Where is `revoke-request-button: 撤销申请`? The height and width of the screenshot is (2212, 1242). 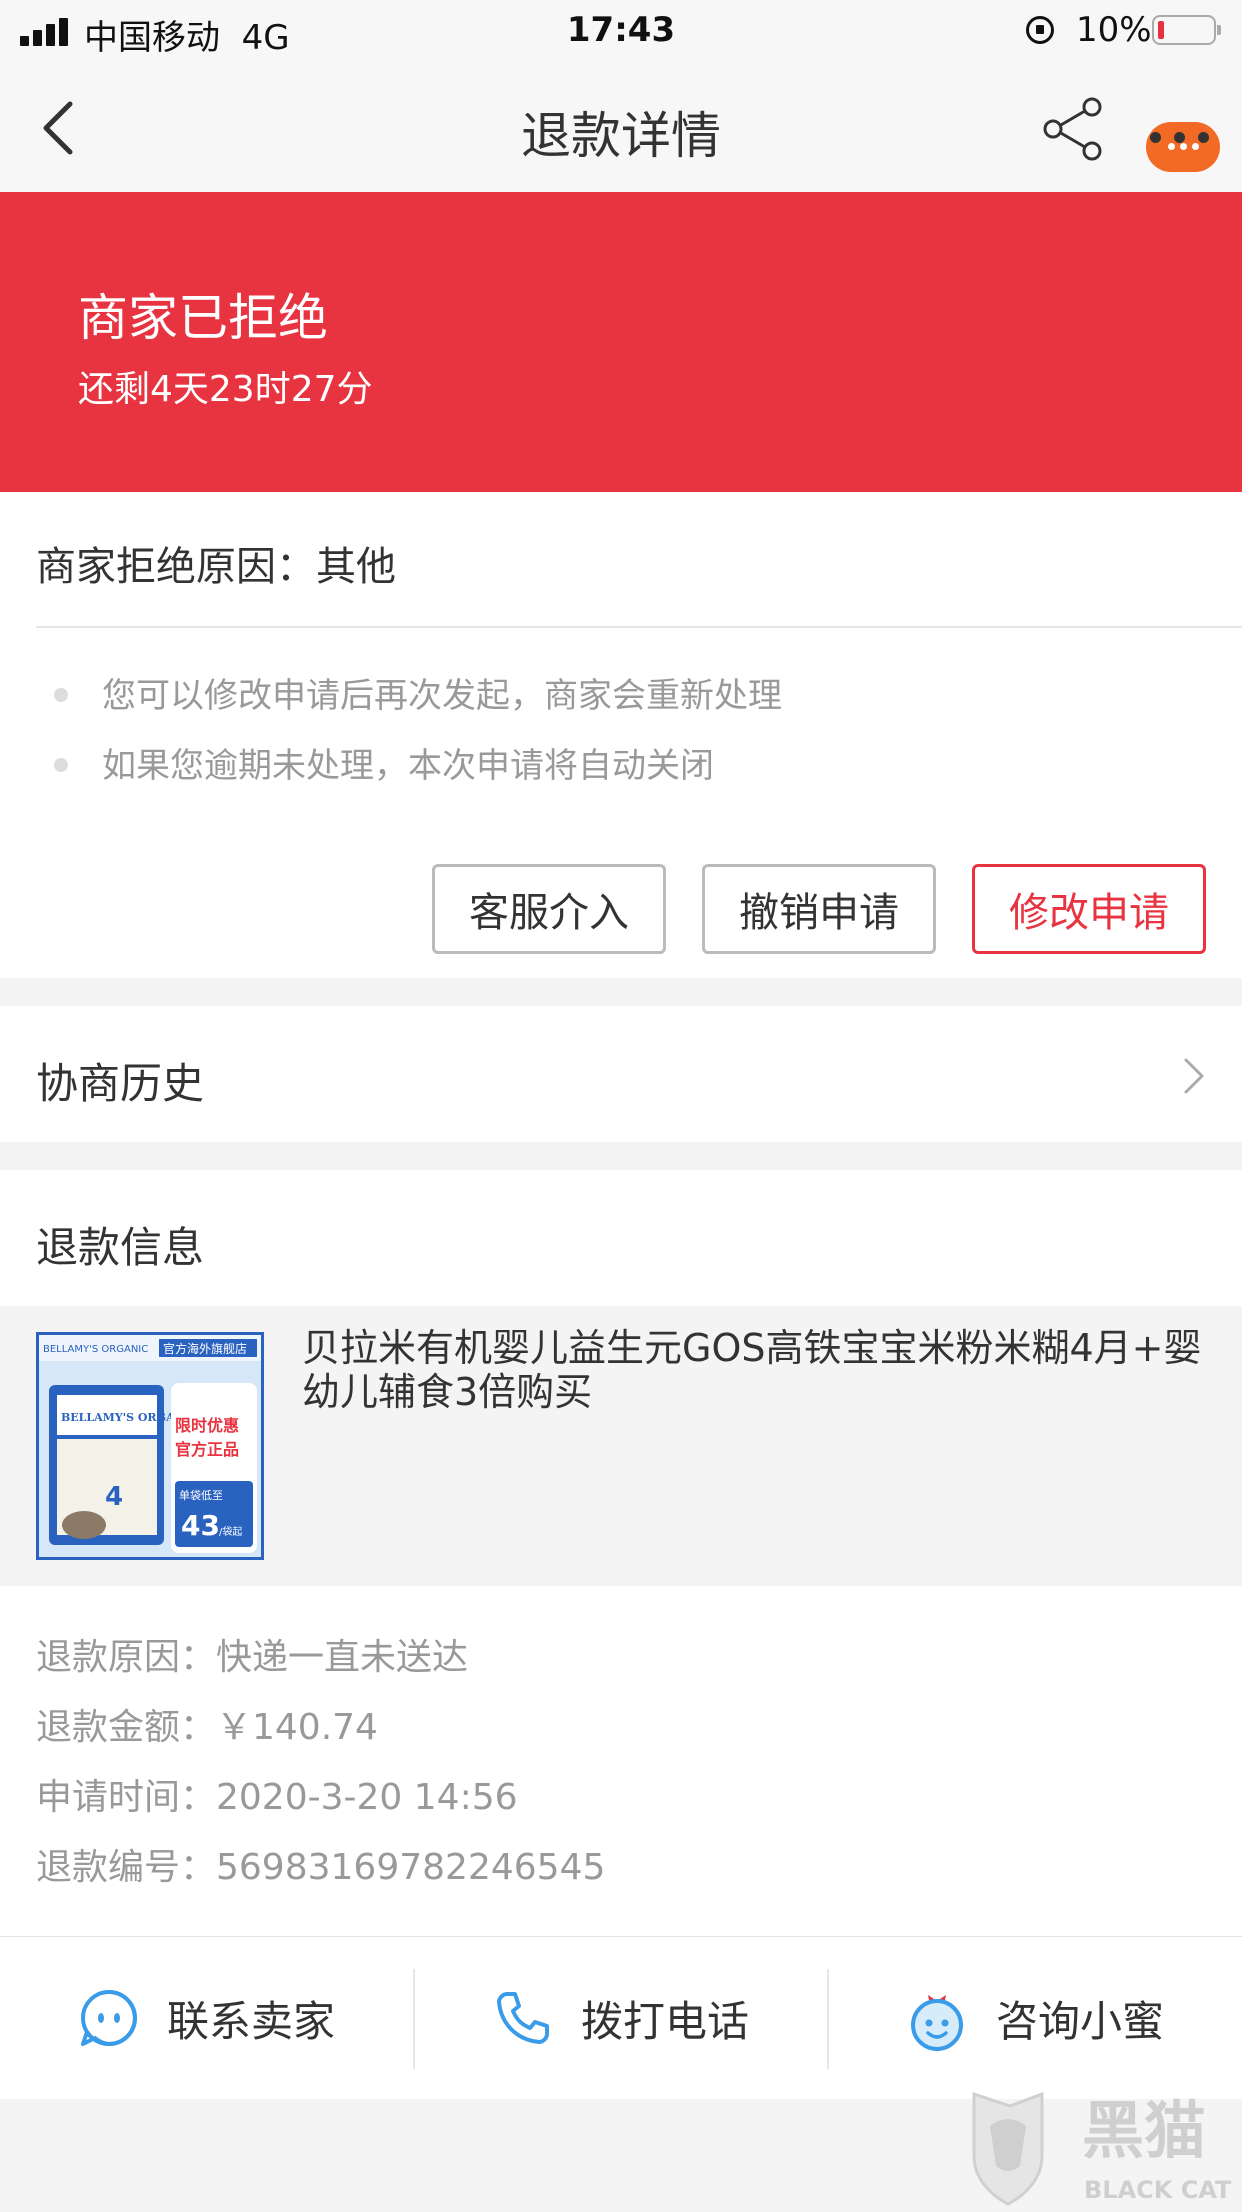
revoke-request-button: 撤销申请 is located at coordinates (819, 909).